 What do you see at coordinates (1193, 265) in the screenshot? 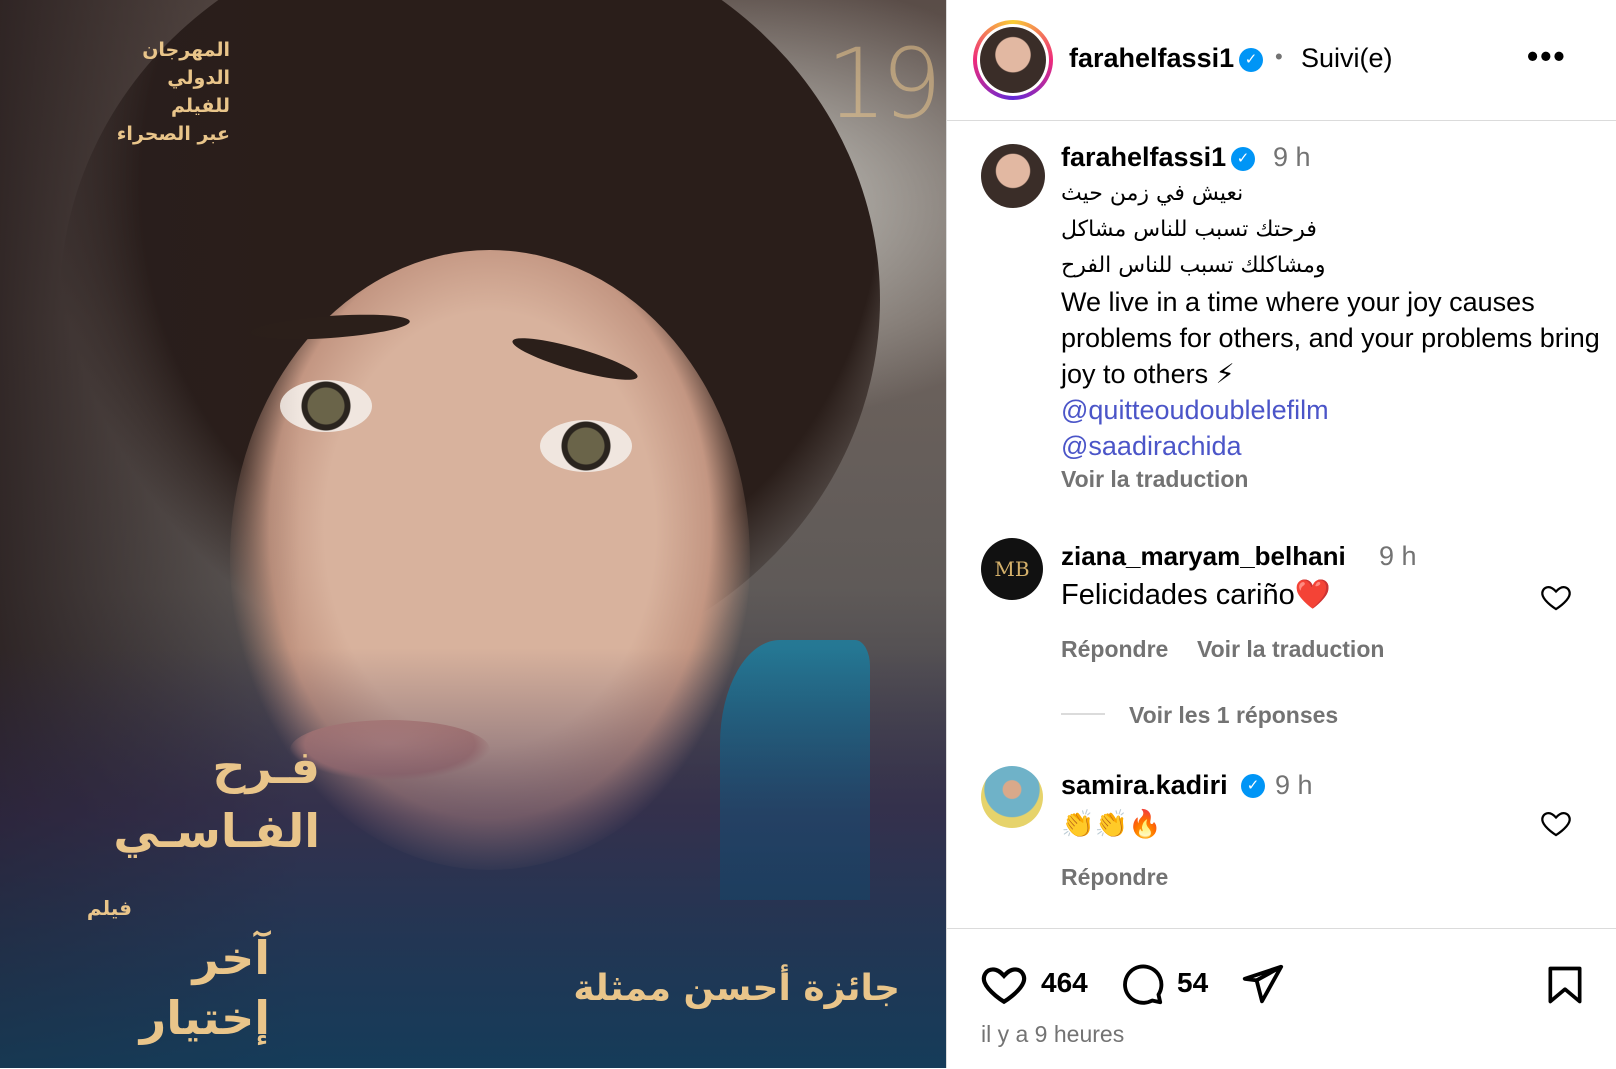
I see `caption-arabic-line: ومشاكلك تسبب للناس الفرح` at bounding box center [1193, 265].